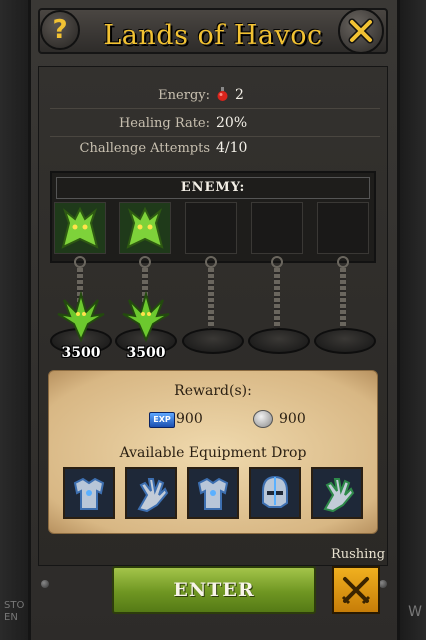 This screenshot has width=426, height=640. What do you see at coordinates (213, 188) in the screenshot?
I see `enemy-heading: Enemy:` at bounding box center [213, 188].